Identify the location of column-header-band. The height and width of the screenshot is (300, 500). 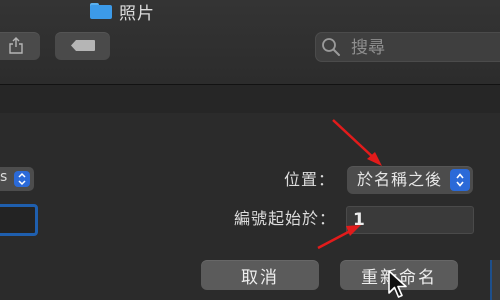
(250, 99).